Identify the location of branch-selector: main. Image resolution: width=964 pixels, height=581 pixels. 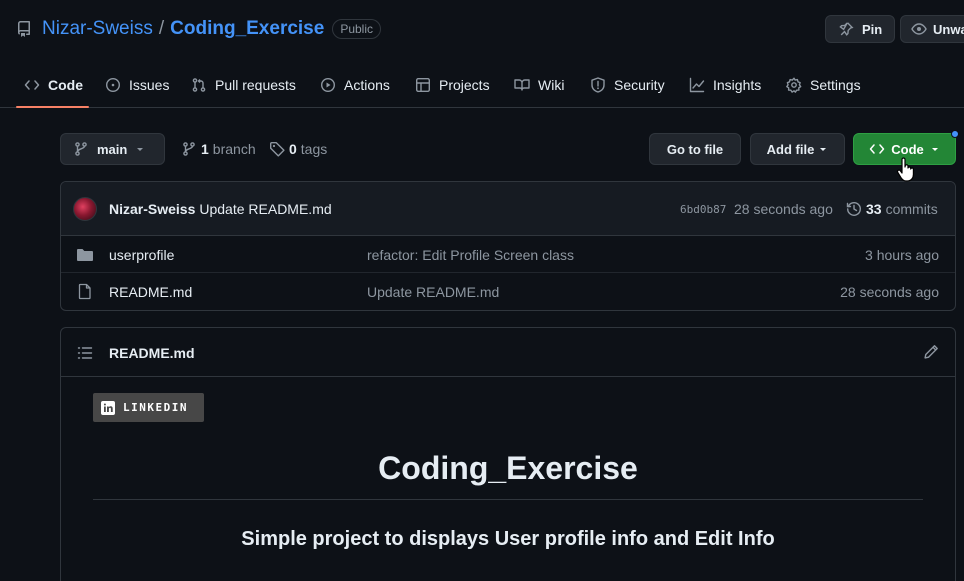
(112, 149).